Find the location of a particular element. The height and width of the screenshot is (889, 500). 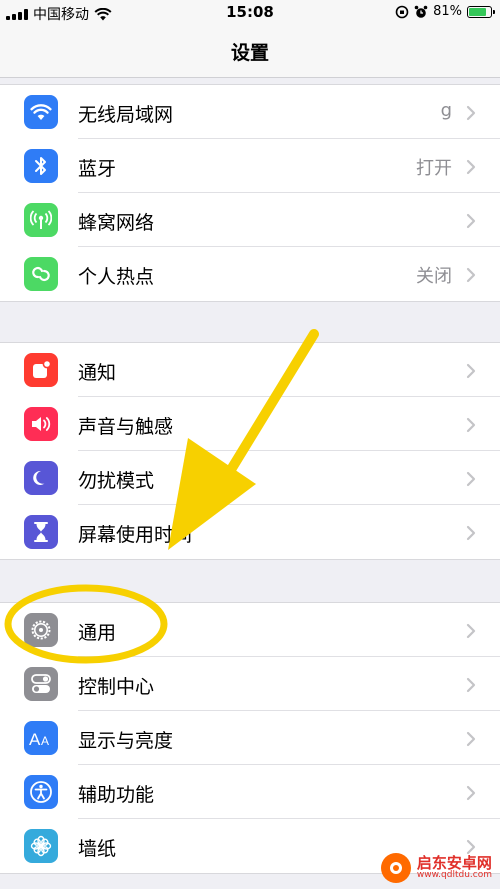

watermark: 启东安卓网 www.qdltdu.com is located at coordinates (436, 868).